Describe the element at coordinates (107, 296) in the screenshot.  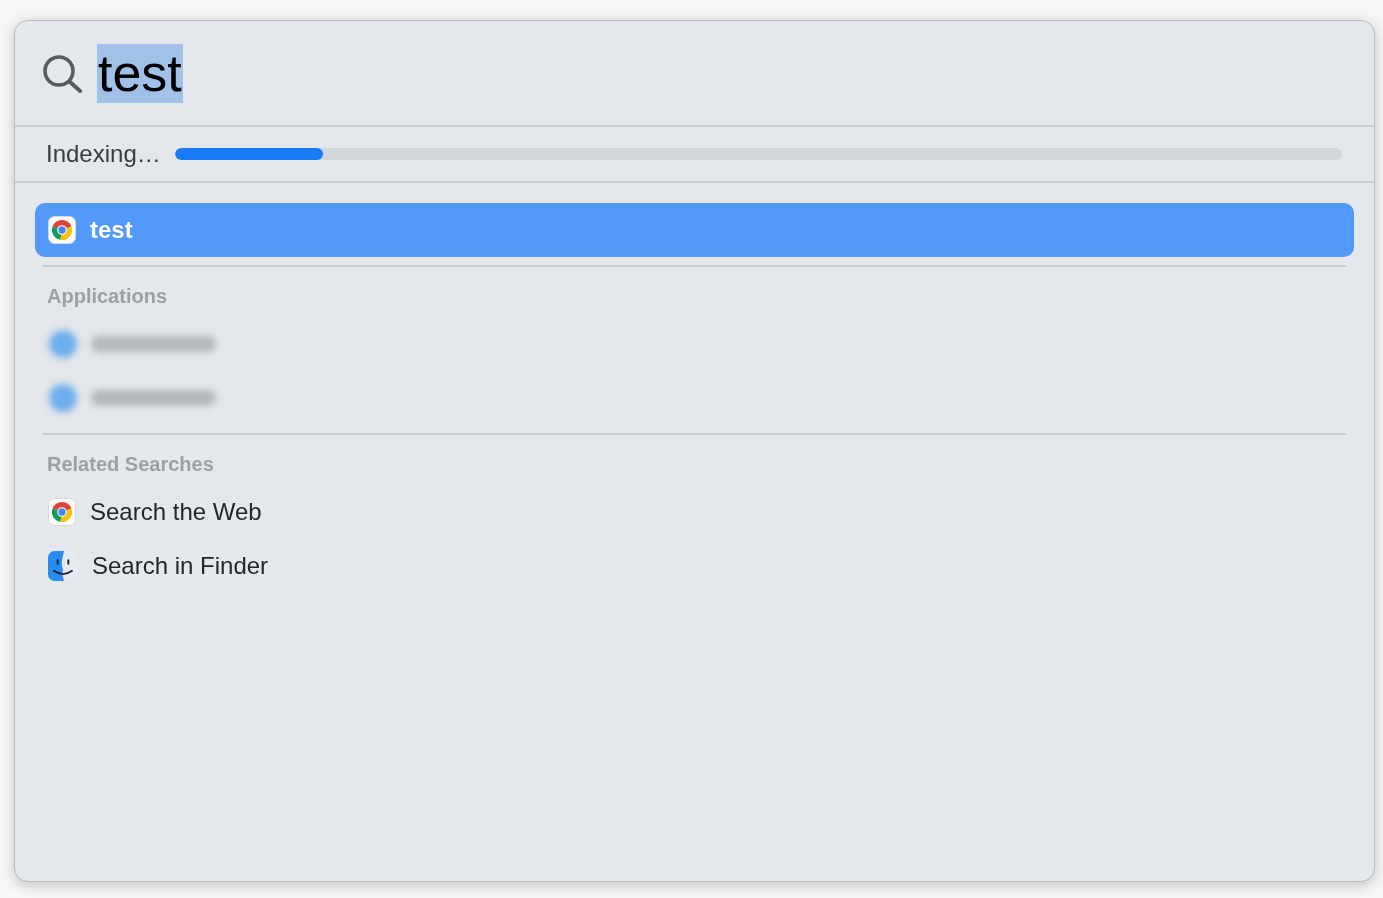
I see `section-heading: Applications` at that location.